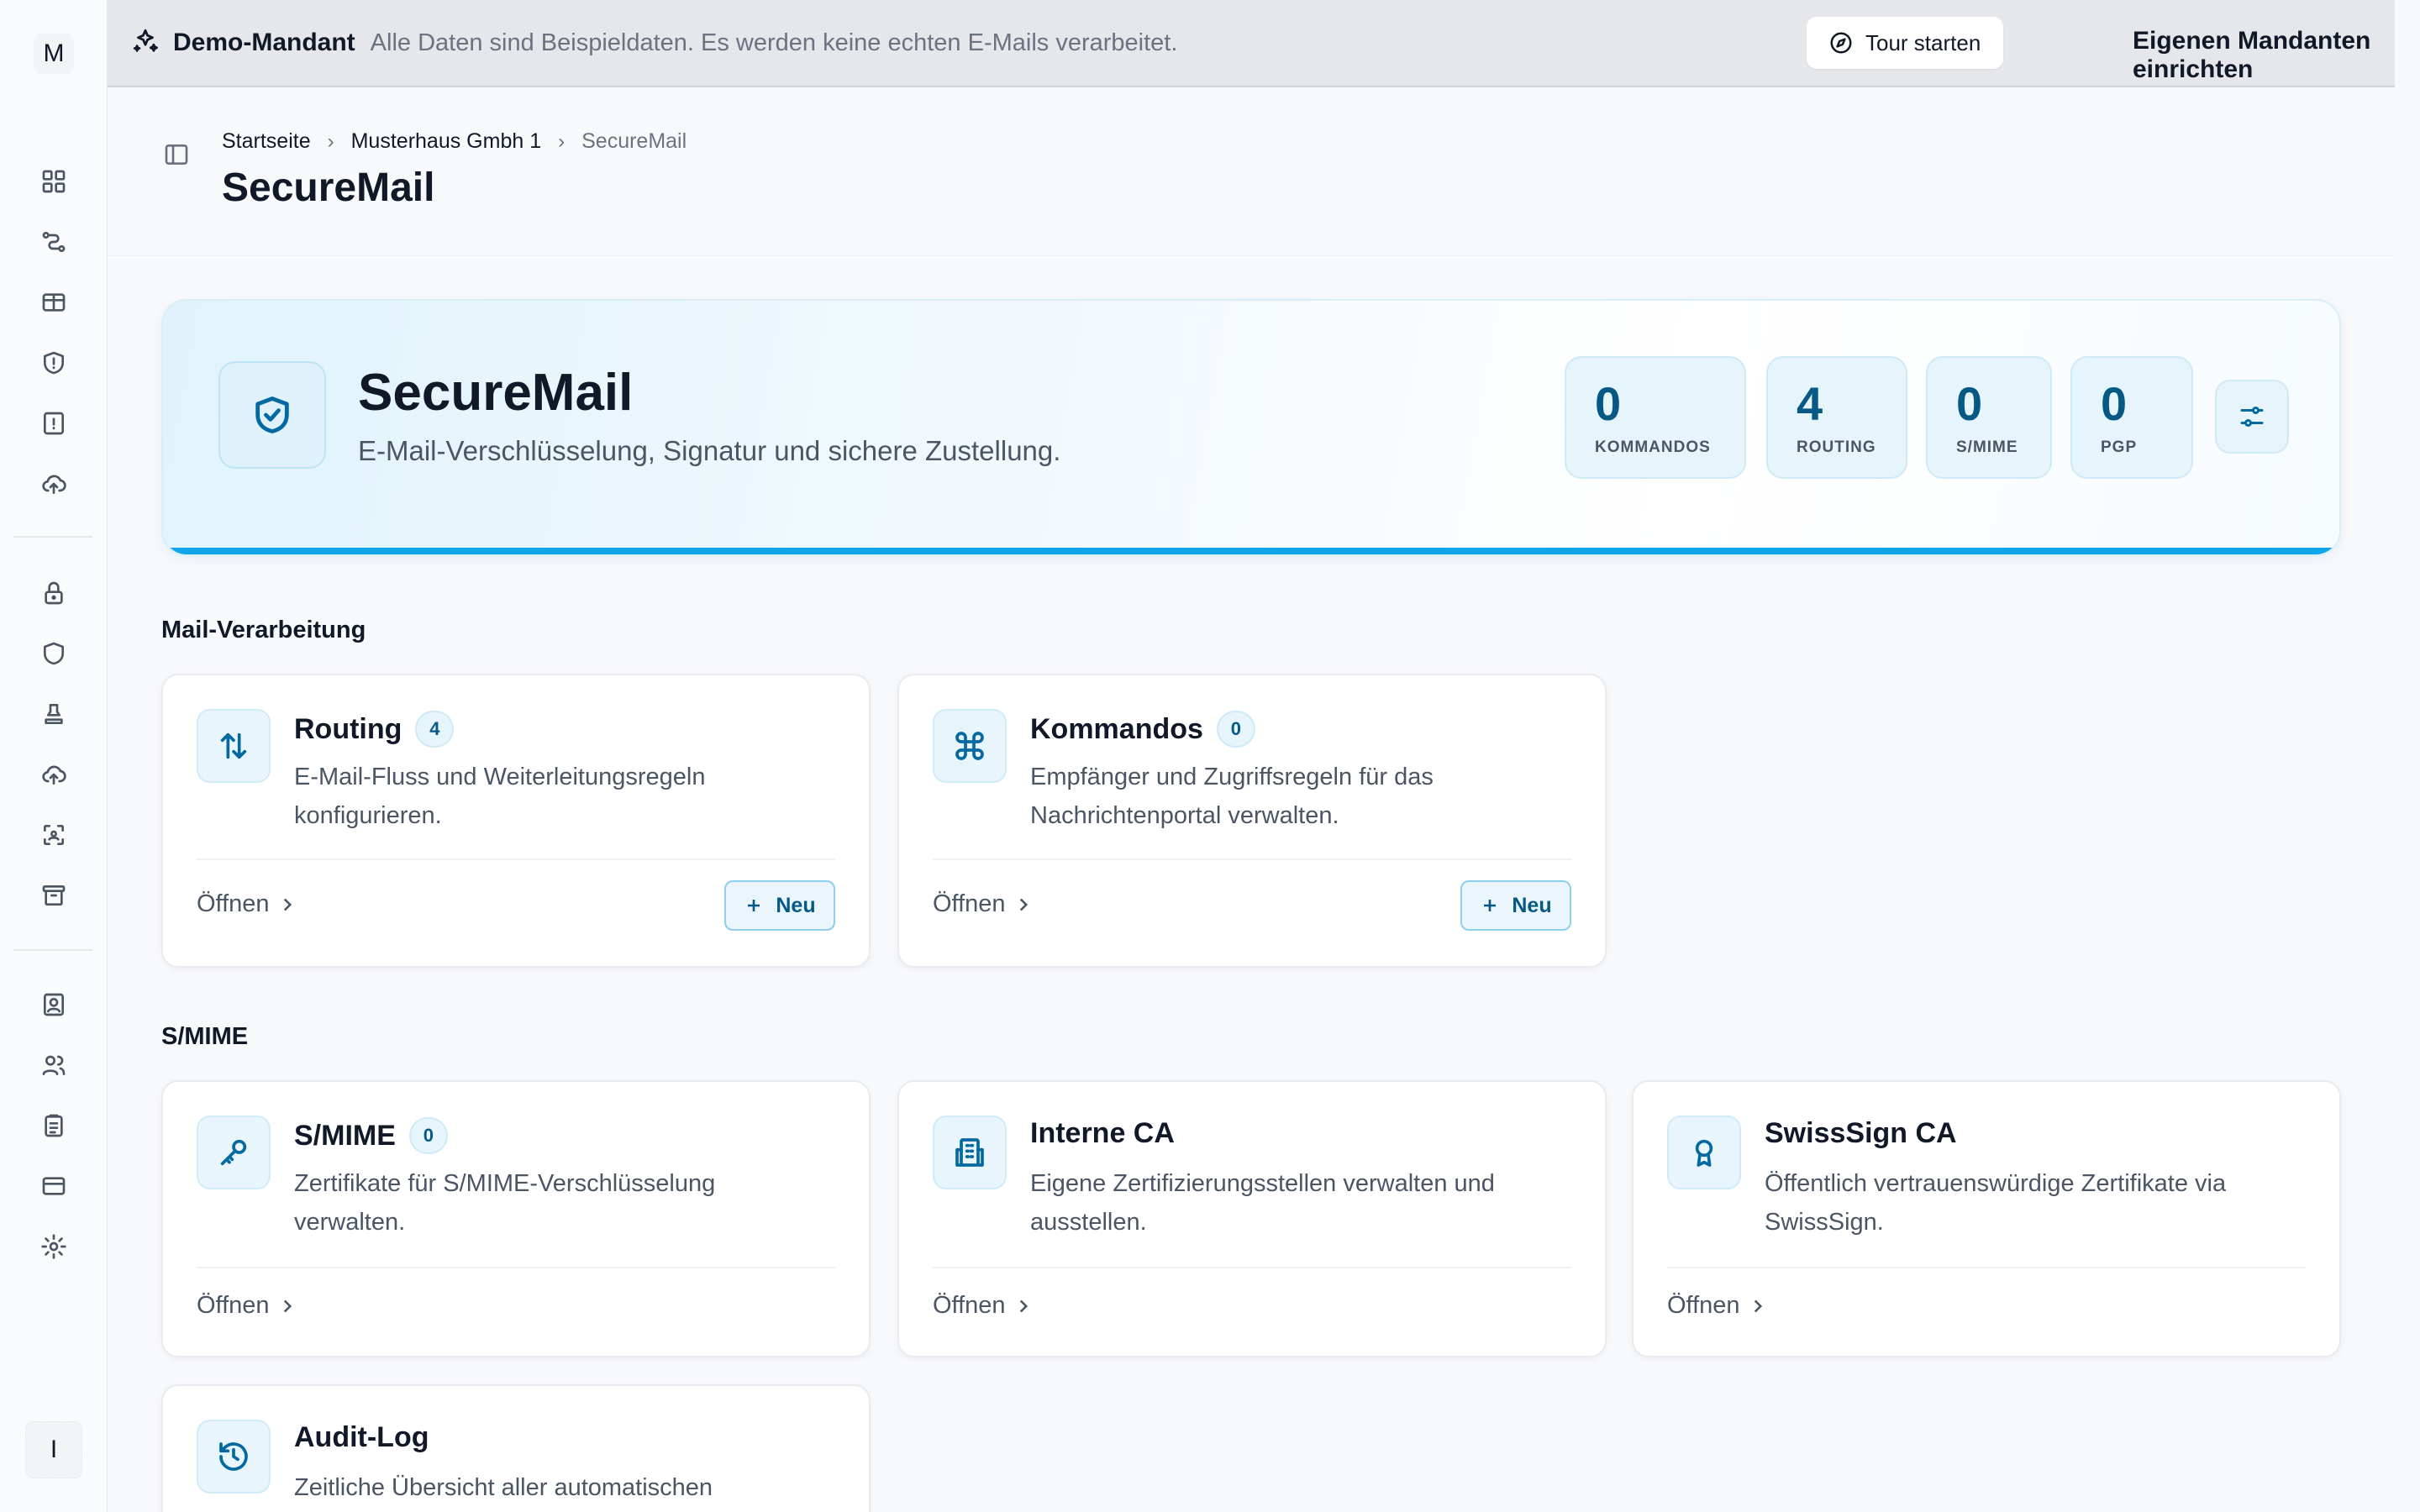  What do you see at coordinates (970, 1152) in the screenshot?
I see `building-icon` at bounding box center [970, 1152].